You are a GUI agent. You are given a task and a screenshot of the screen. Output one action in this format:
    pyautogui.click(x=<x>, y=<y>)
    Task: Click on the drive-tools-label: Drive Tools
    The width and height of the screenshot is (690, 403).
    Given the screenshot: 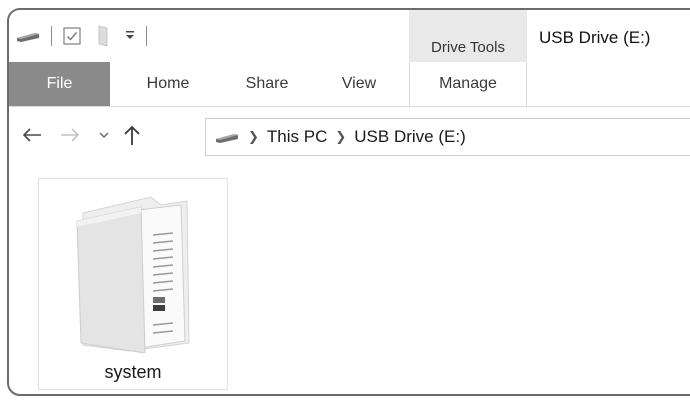 What is the action you would take?
    pyautogui.click(x=468, y=47)
    